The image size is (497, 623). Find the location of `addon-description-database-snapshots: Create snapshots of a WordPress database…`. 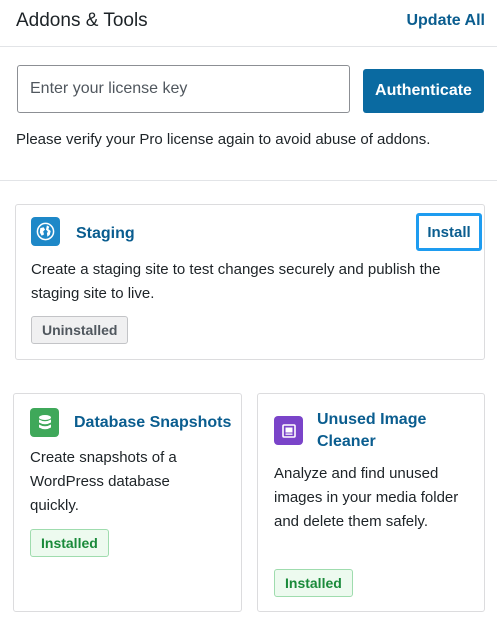

addon-description-database-snapshots: Create snapshots of a WordPress database… is located at coordinates (103, 481).